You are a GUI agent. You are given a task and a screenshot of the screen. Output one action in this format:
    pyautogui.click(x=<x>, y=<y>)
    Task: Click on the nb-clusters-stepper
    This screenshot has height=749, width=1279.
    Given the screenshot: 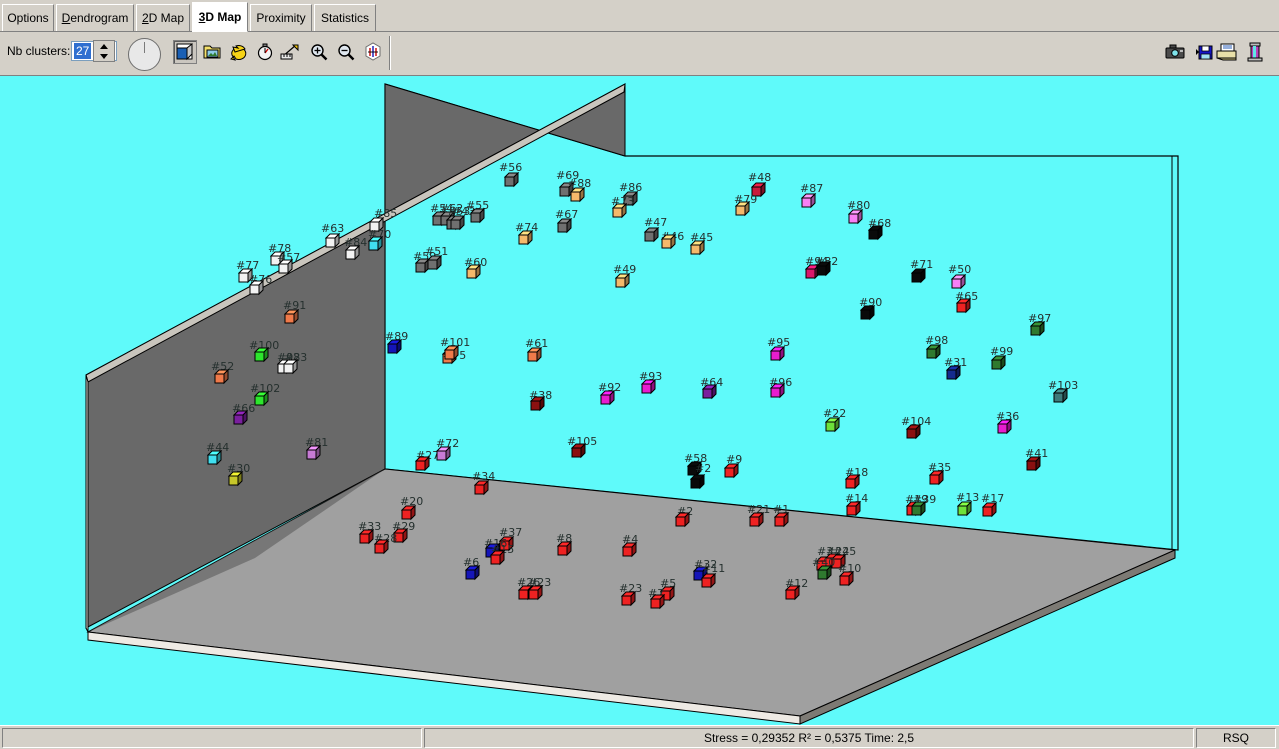 What is the action you would take?
    pyautogui.click(x=104, y=51)
    